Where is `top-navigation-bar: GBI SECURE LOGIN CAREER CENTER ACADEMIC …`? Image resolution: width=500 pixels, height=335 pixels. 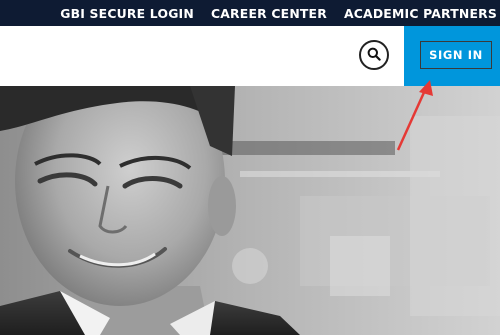 top-navigation-bar: GBI SECURE LOGIN CAREER CENTER ACADEMIC … is located at coordinates (250, 13).